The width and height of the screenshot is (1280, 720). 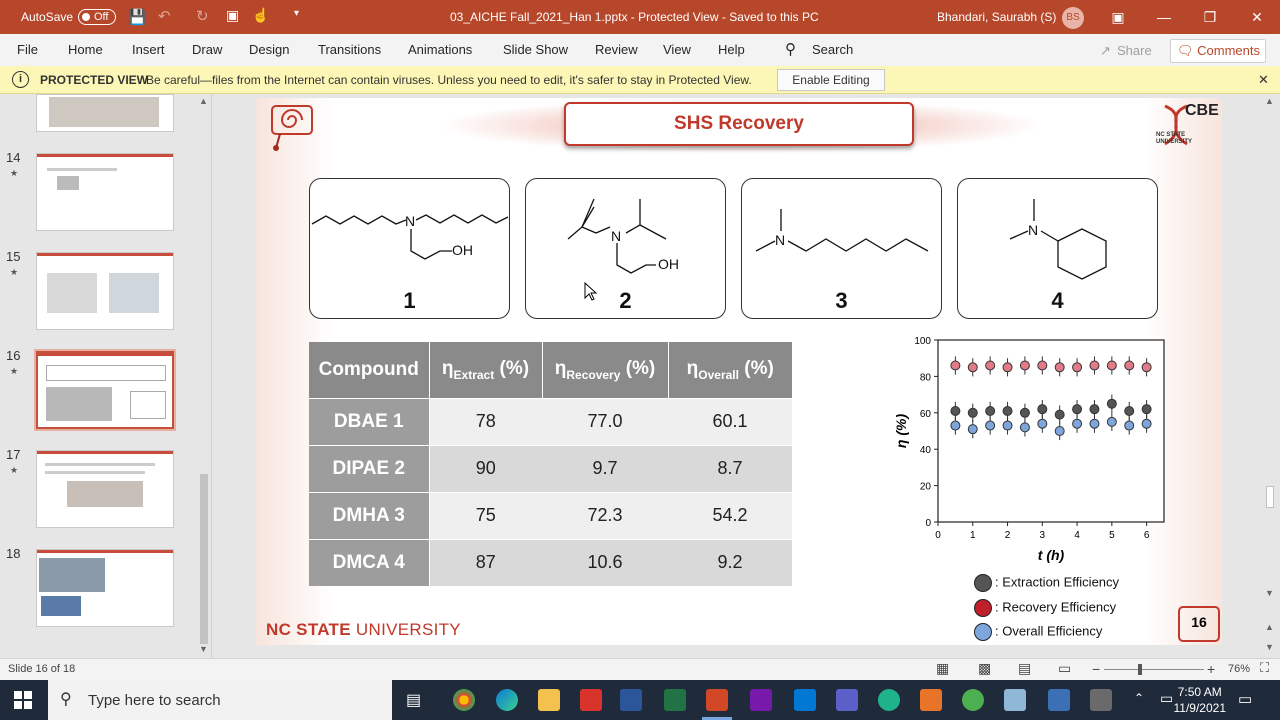 I want to click on normal-view-icon: ▦, so click(x=942, y=668).